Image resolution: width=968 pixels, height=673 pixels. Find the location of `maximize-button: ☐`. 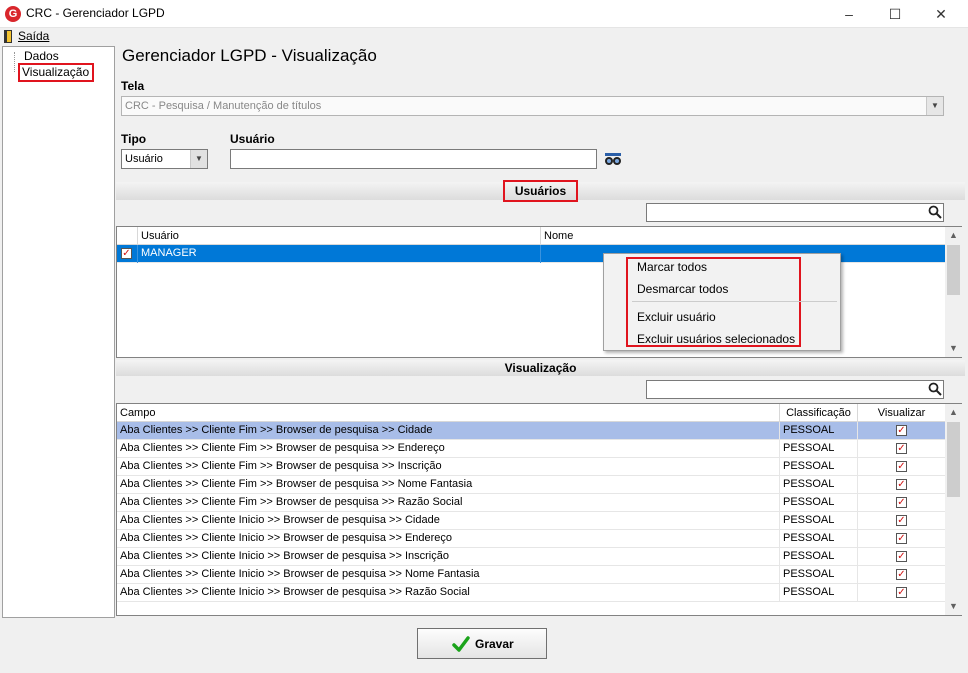

maximize-button: ☐ is located at coordinates (895, 14).